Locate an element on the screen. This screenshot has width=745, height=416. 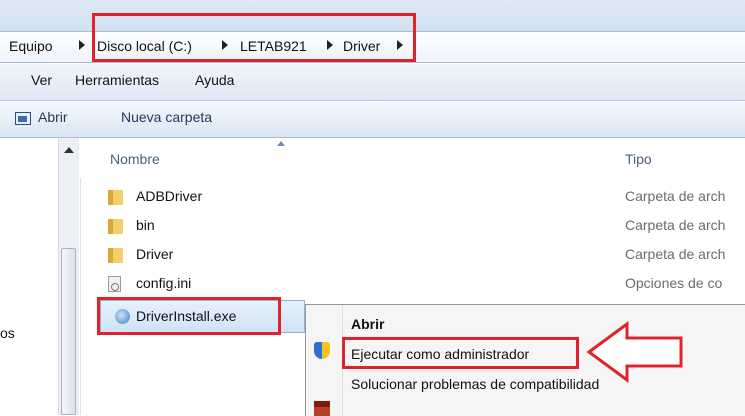
column-type: Tipo is located at coordinates (638, 159).